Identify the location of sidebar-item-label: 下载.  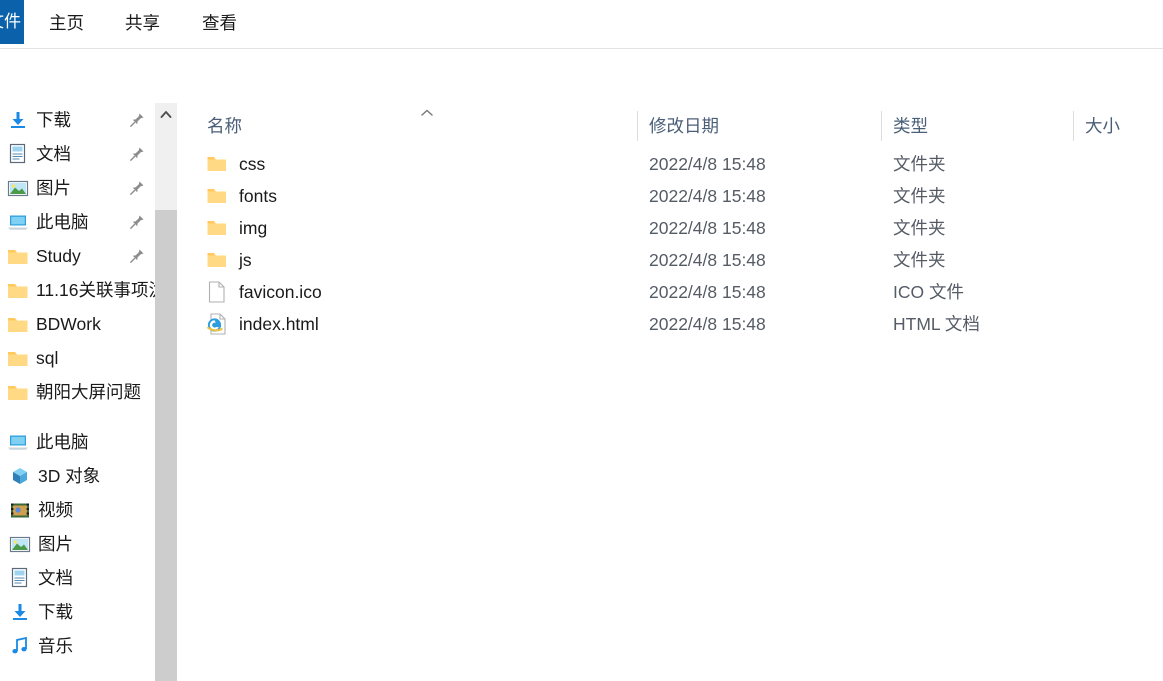
(53, 120).